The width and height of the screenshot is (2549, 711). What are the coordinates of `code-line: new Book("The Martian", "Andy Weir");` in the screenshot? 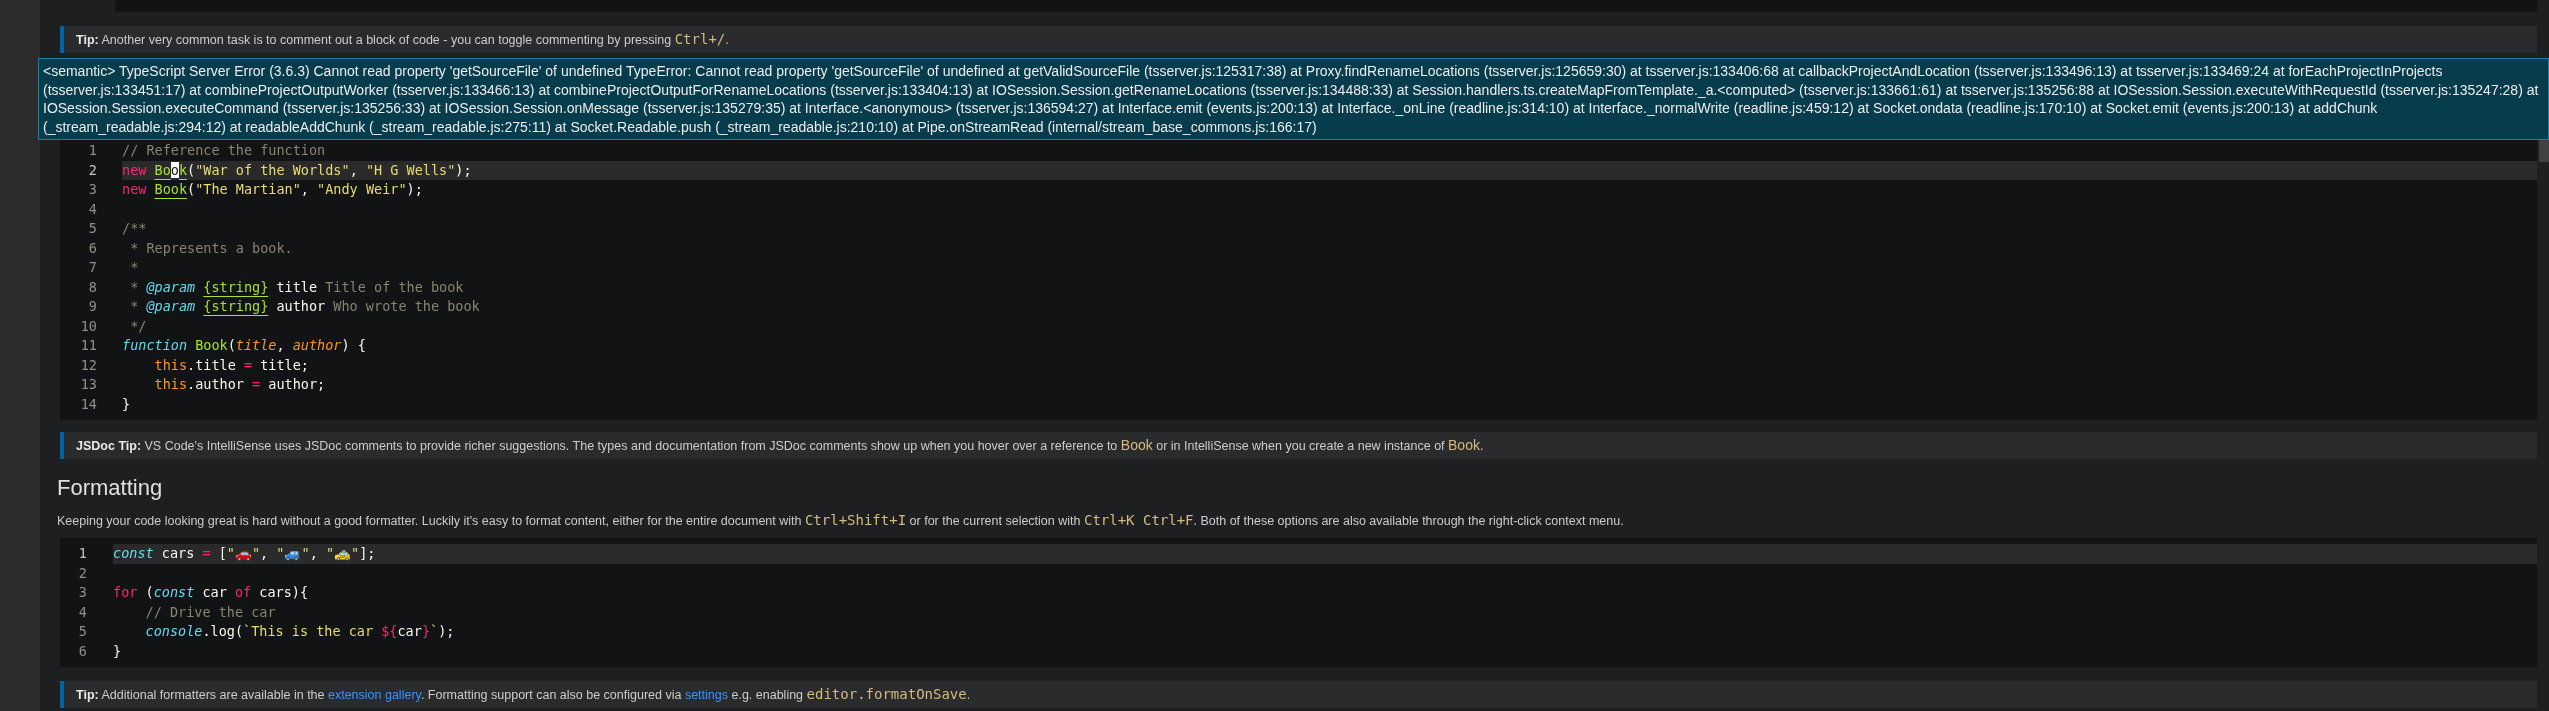 It's located at (272, 189).